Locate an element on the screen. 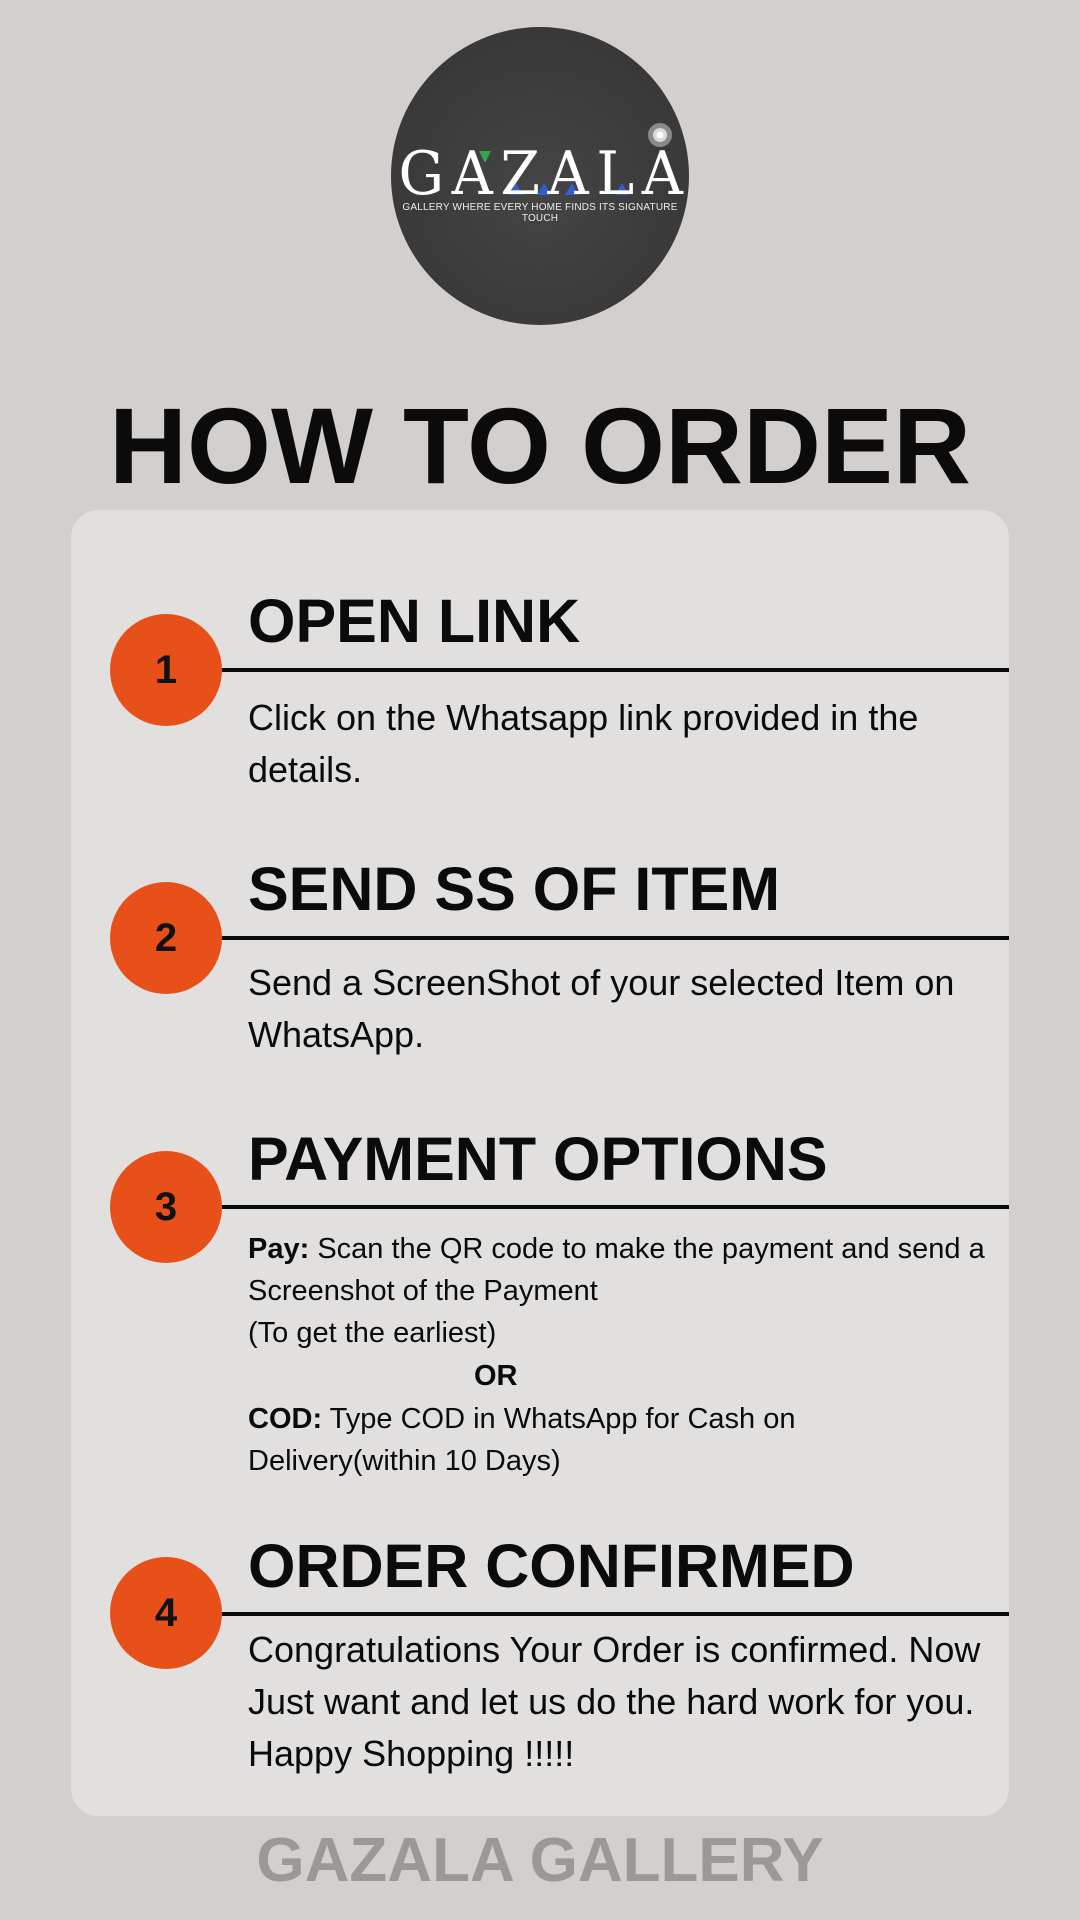 This screenshot has width=1080, height=1920. step-number-badge: 3 is located at coordinates (166, 1207).